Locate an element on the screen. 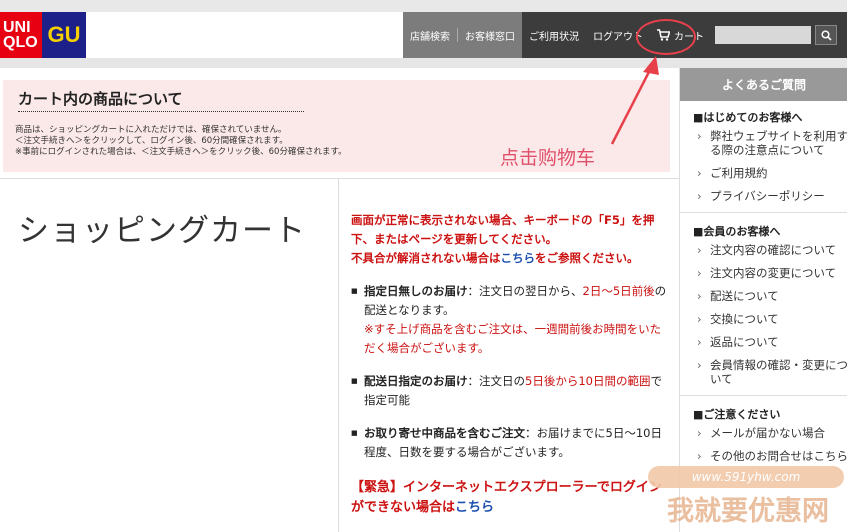 The image size is (847, 532). faq-link: 配送について is located at coordinates (772, 296).